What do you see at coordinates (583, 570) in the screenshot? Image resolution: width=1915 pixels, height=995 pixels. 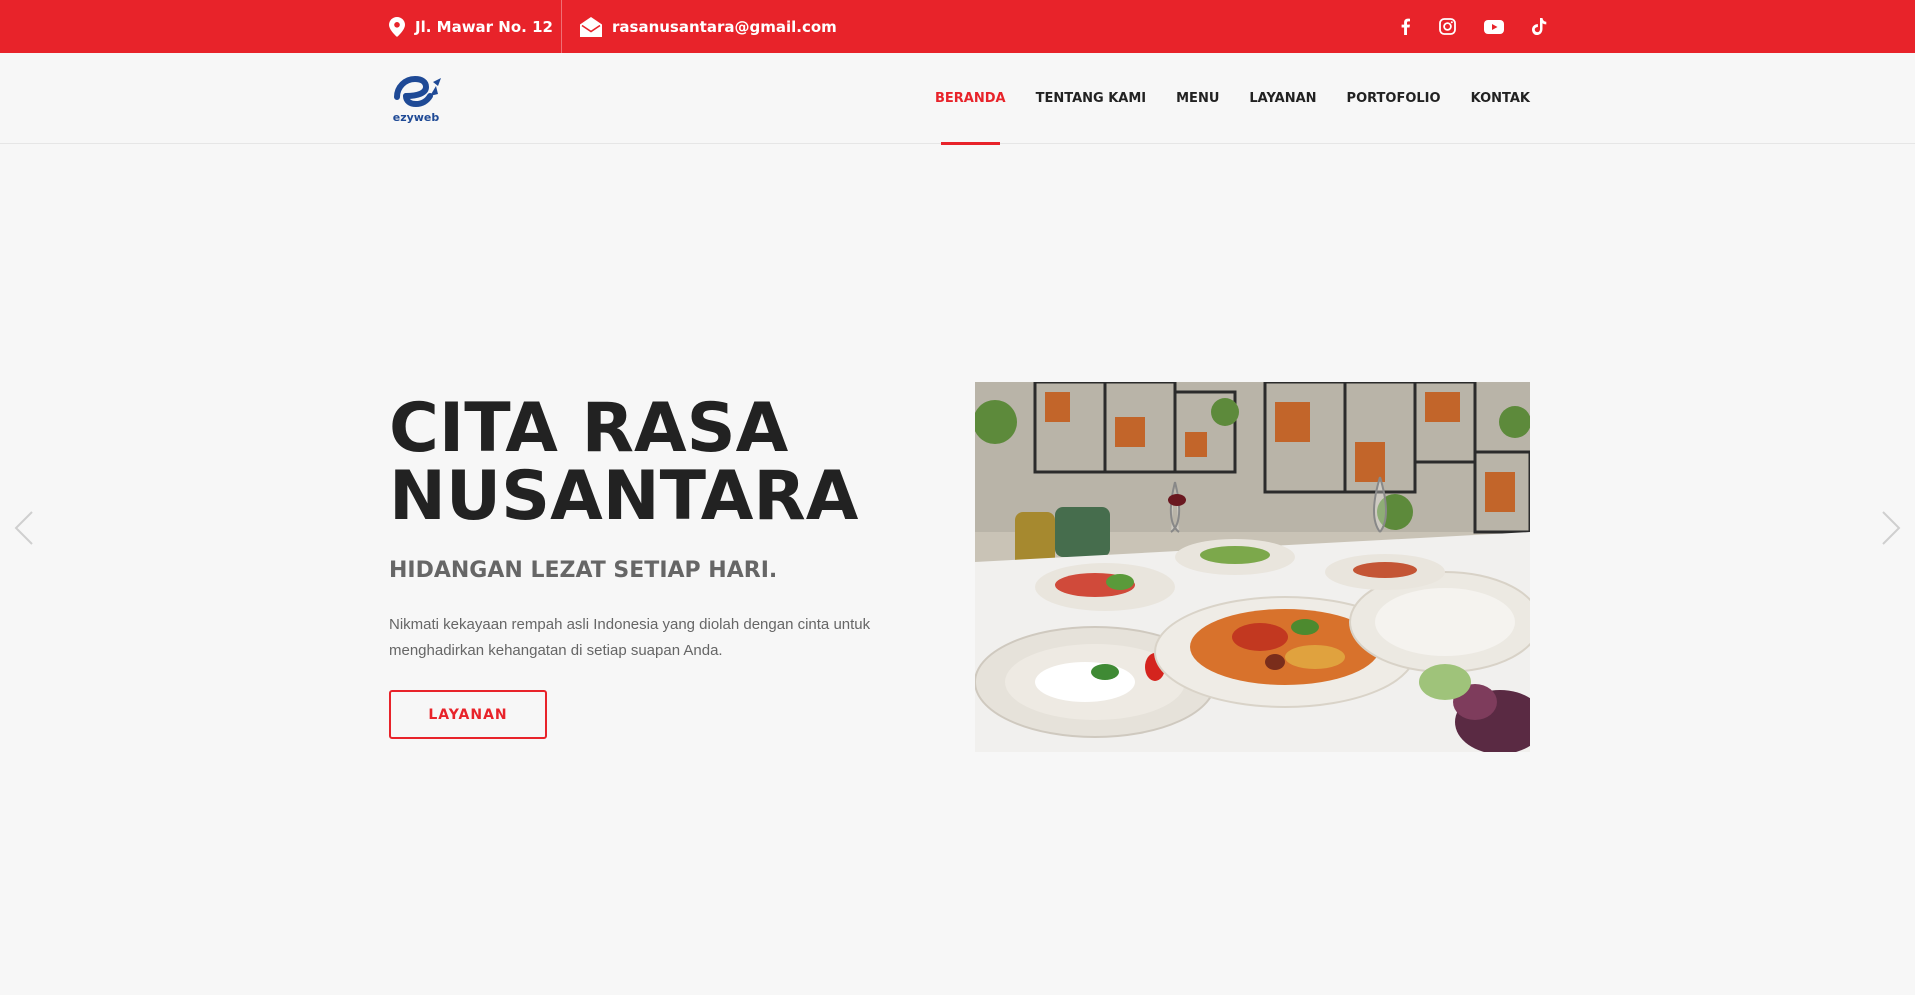 I see `hero-subtitle: HIDANGAN LEZAT SETIAP HARI.` at bounding box center [583, 570].